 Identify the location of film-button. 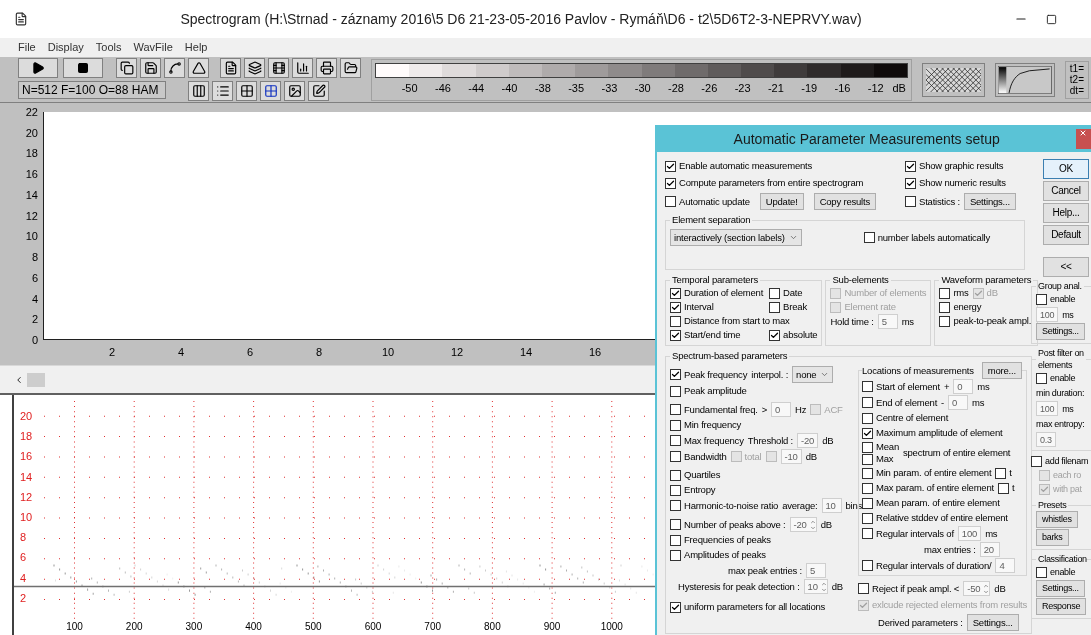
(278, 68).